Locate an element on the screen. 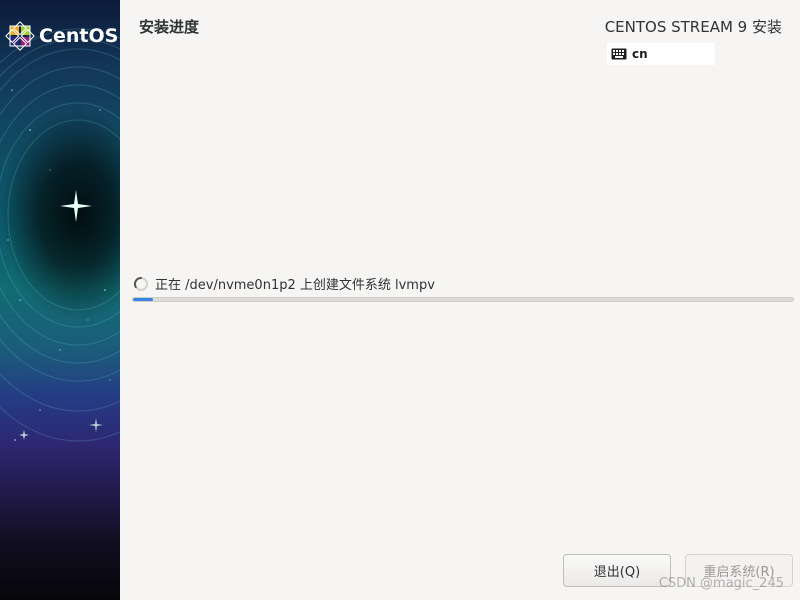 The height and width of the screenshot is (600, 800). keyboard-layout-label: cn is located at coordinates (640, 54).